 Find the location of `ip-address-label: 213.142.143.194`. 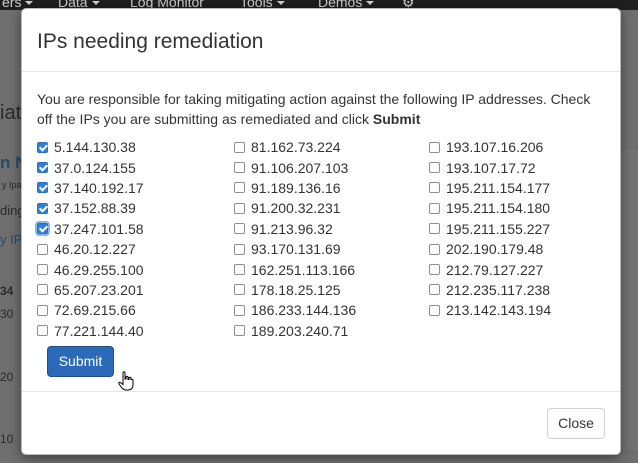

ip-address-label: 213.142.143.194 is located at coordinates (499, 310).